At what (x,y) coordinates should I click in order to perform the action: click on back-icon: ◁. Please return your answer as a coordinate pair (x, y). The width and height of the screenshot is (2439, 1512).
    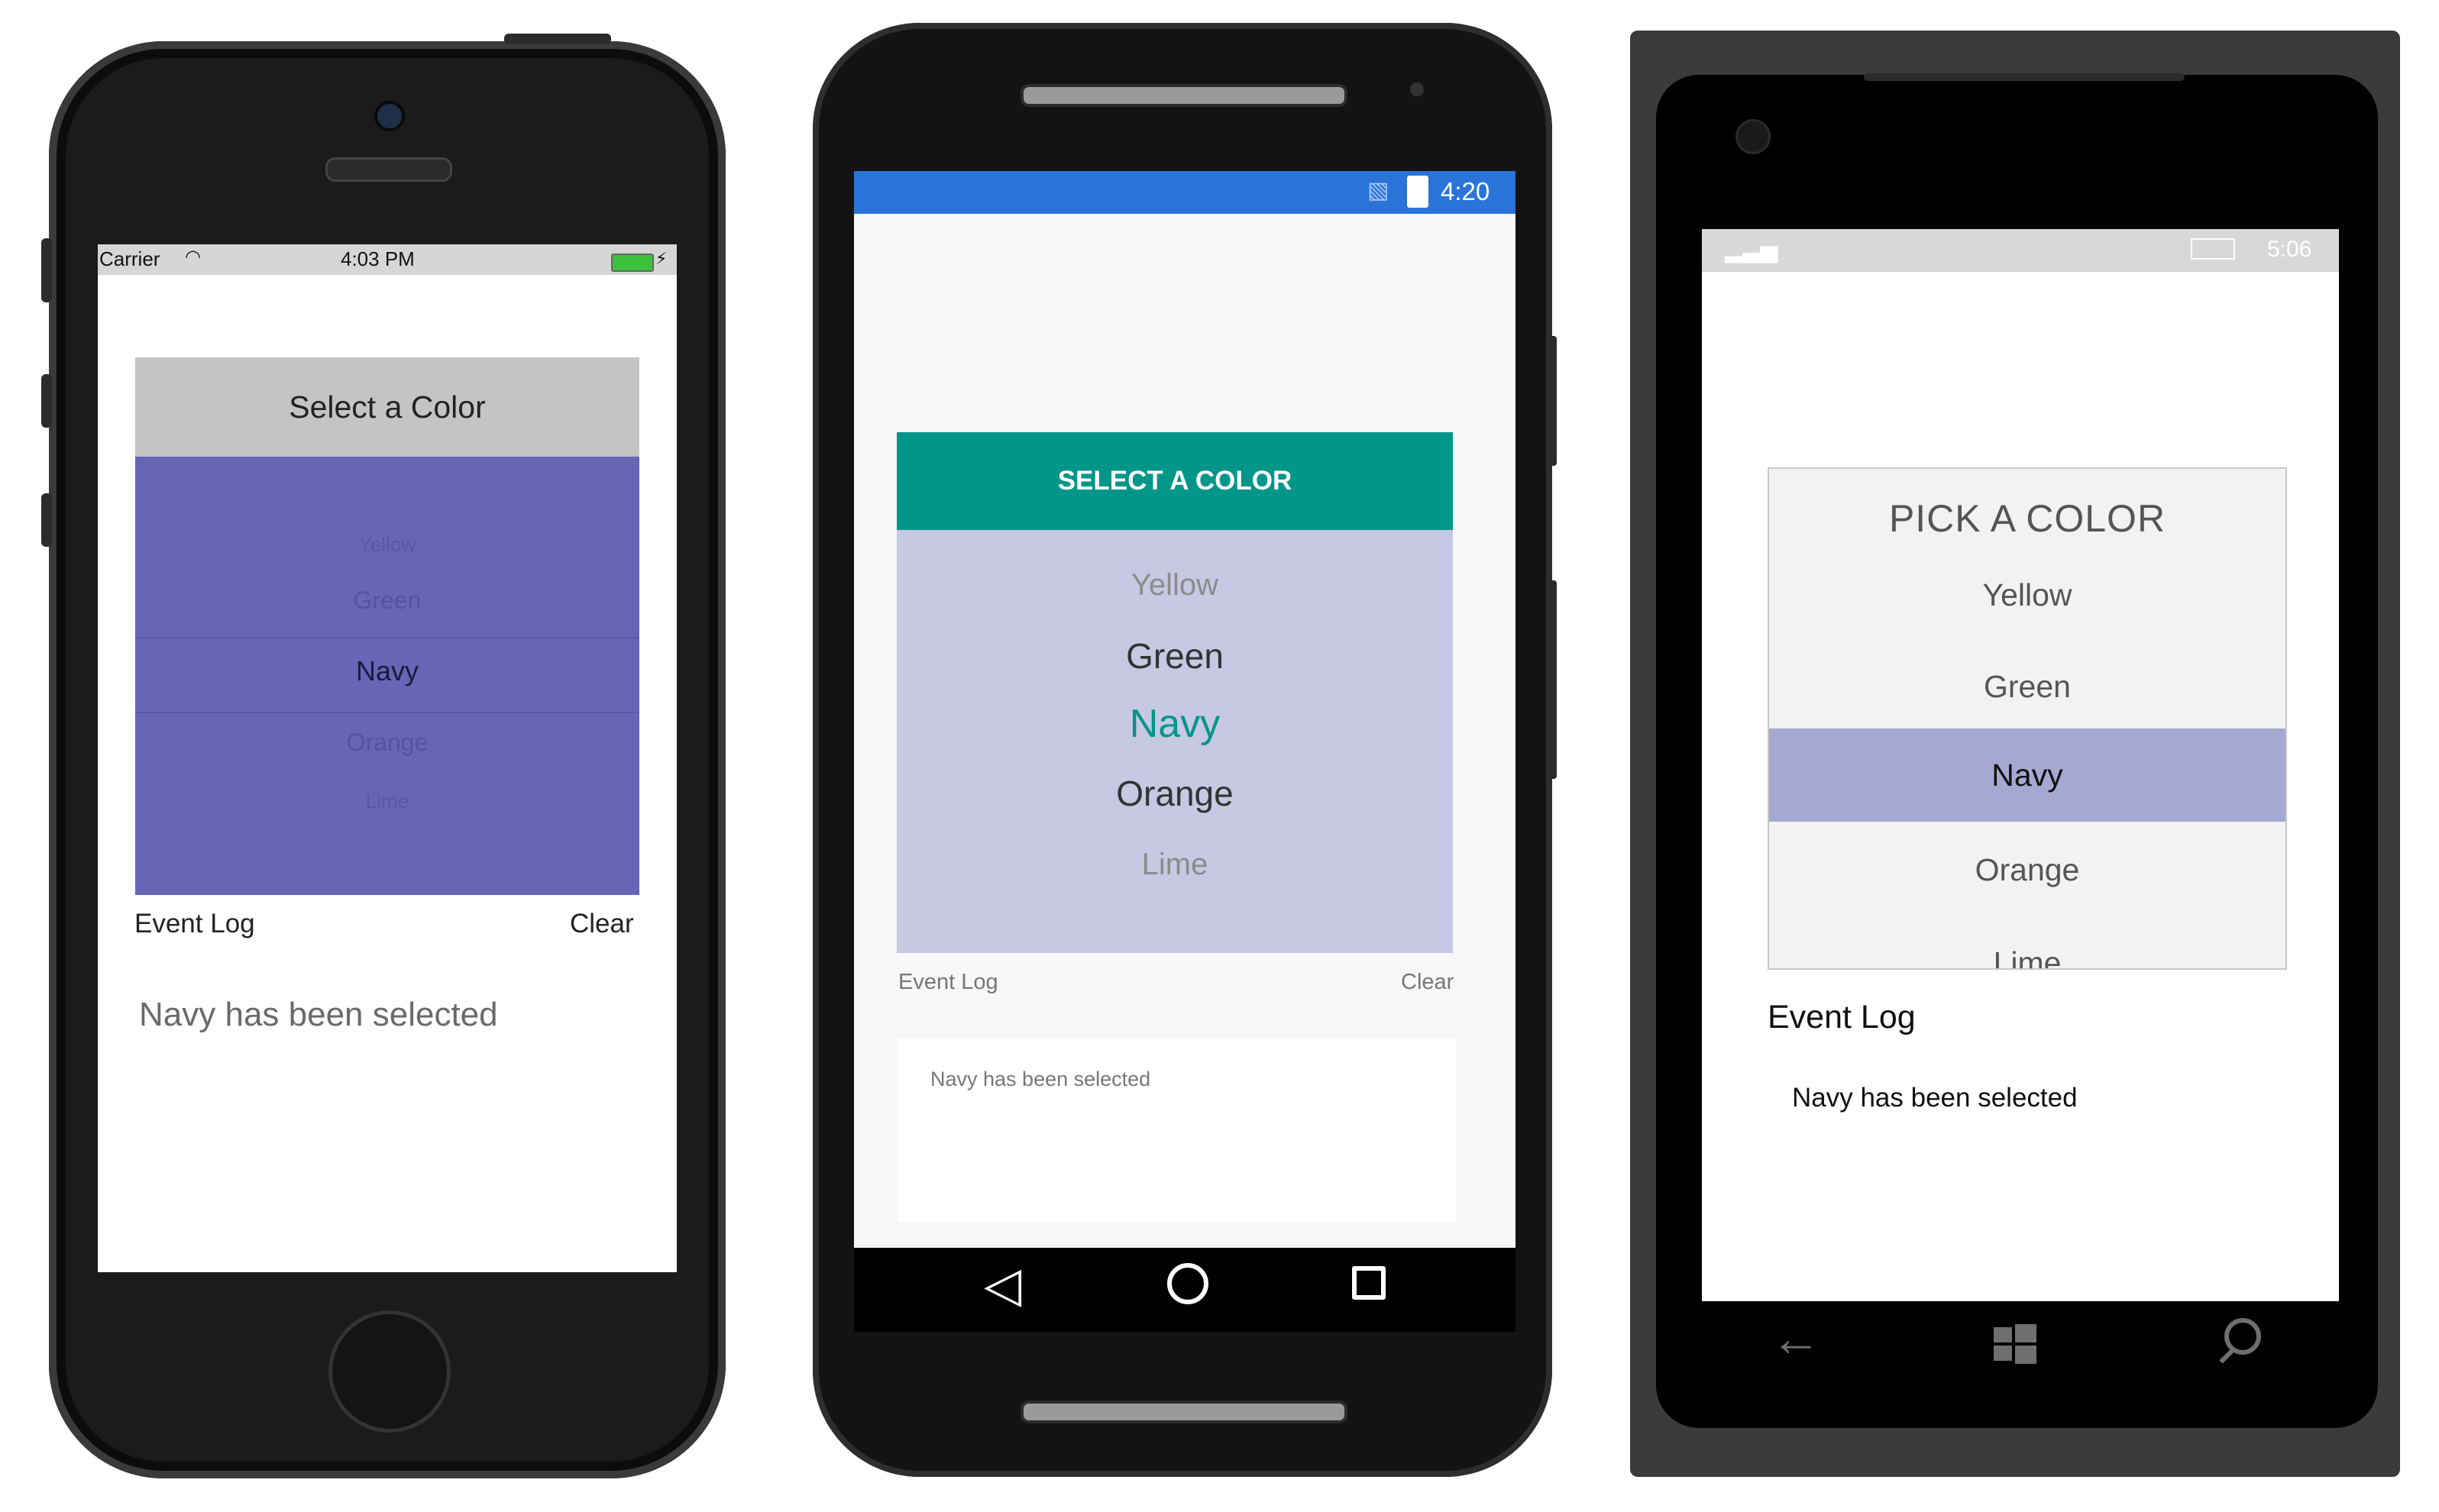
    Looking at the image, I should click on (1003, 1284).